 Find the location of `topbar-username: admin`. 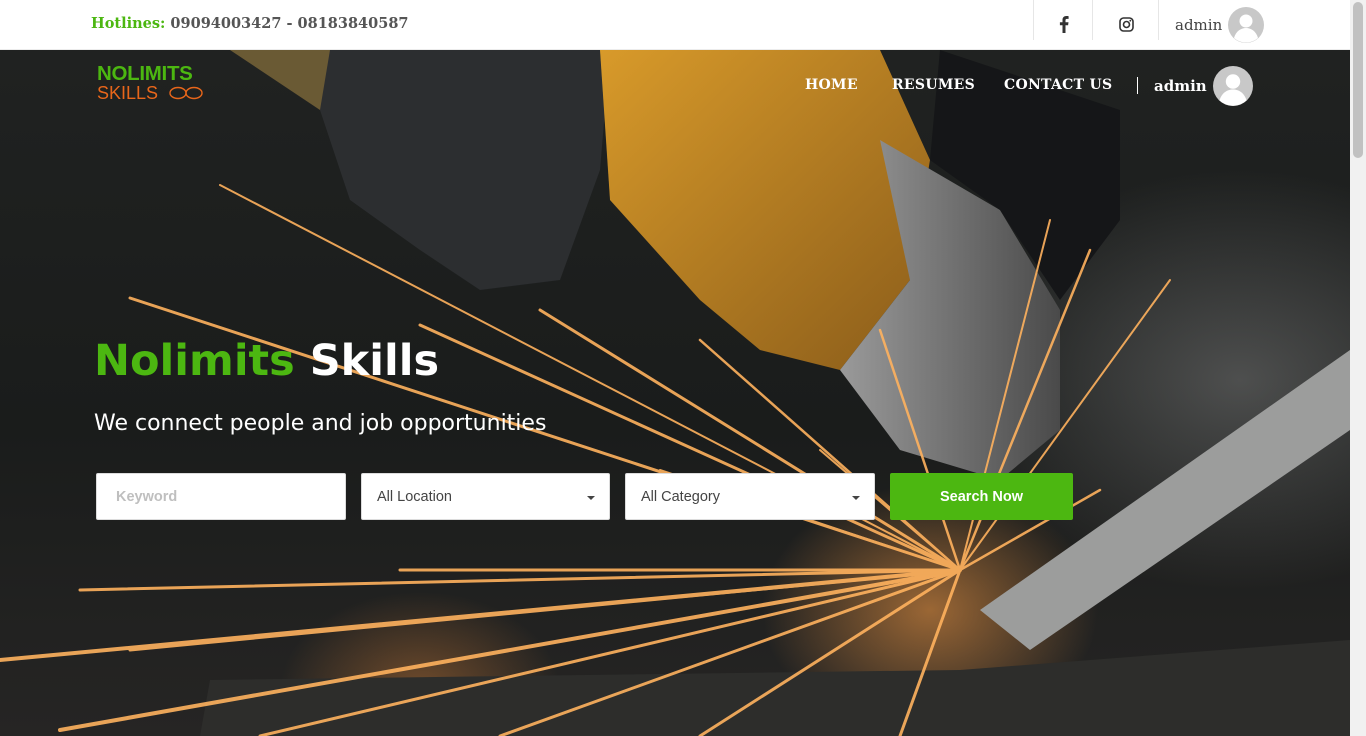

topbar-username: admin is located at coordinates (1199, 25).